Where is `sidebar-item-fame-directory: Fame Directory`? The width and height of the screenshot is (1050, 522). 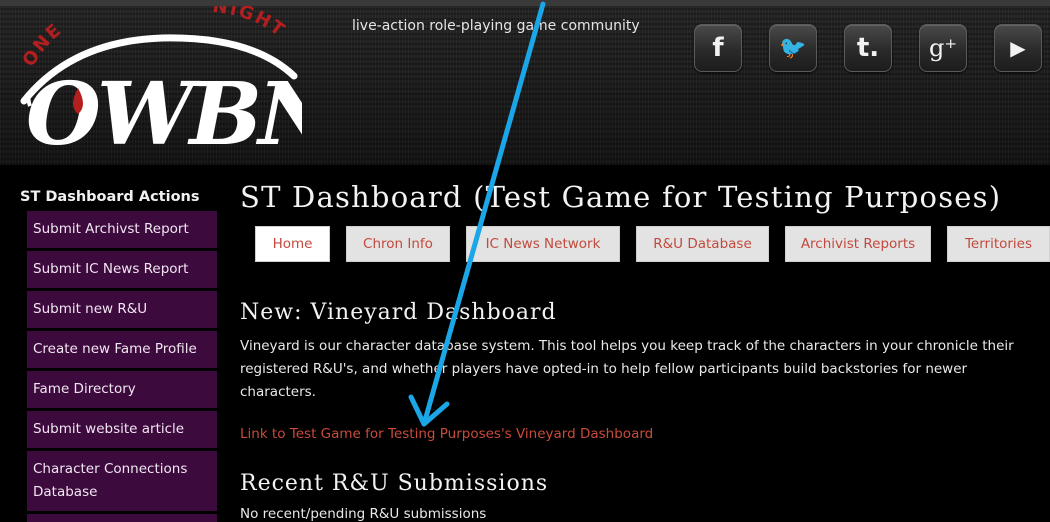 sidebar-item-fame-directory: Fame Directory is located at coordinates (122, 389).